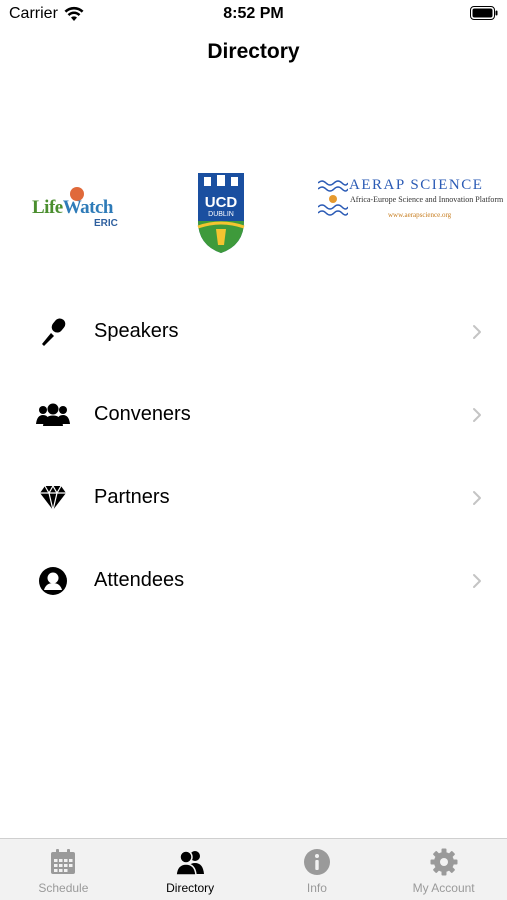 This screenshot has width=507, height=900. Describe the element at coordinates (47, 207) in the screenshot. I see `lifewatch-word-a: Life` at that location.